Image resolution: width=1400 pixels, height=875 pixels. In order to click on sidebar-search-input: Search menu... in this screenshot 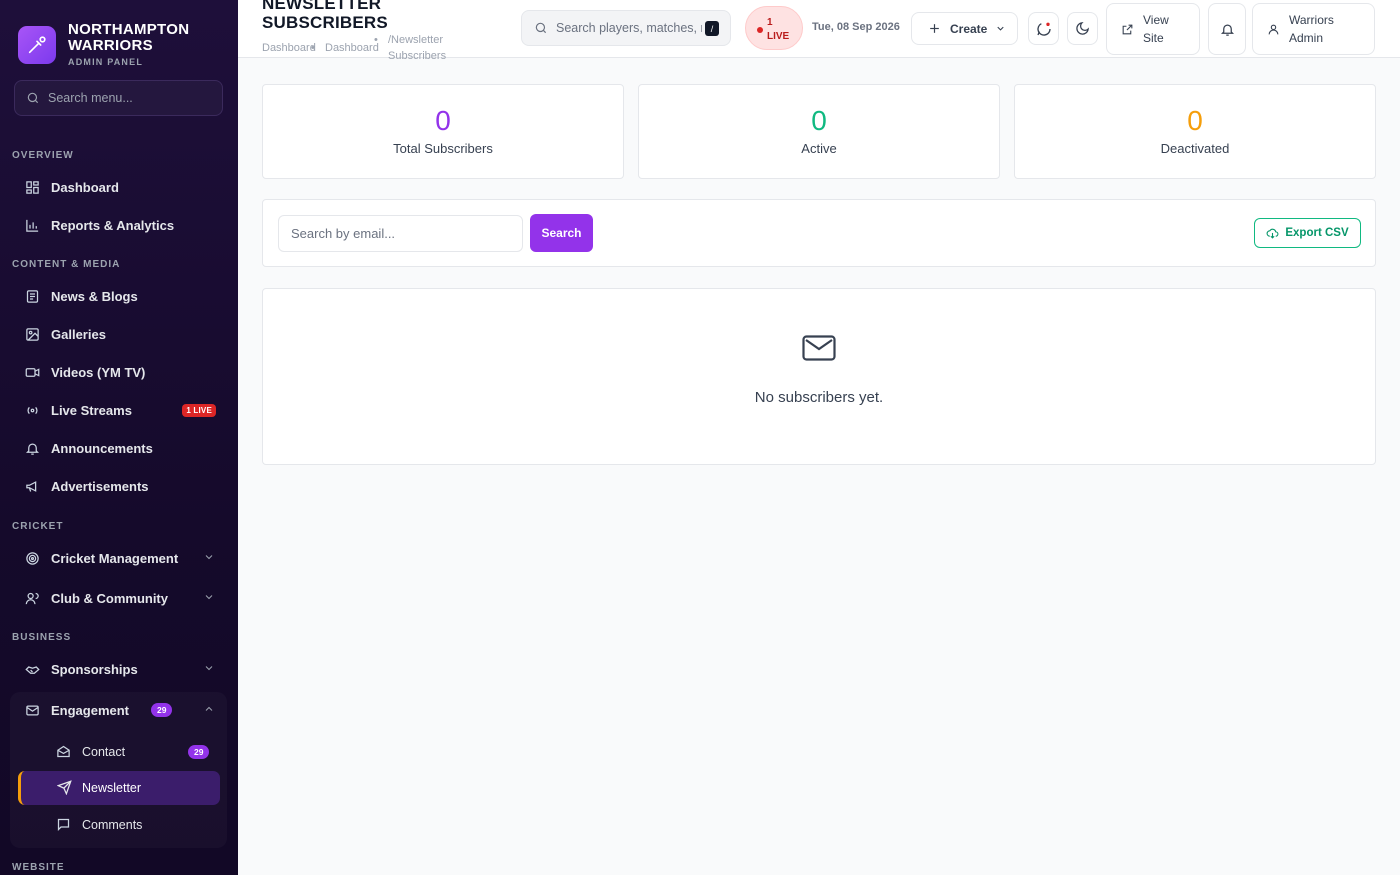, I will do `click(118, 98)`.